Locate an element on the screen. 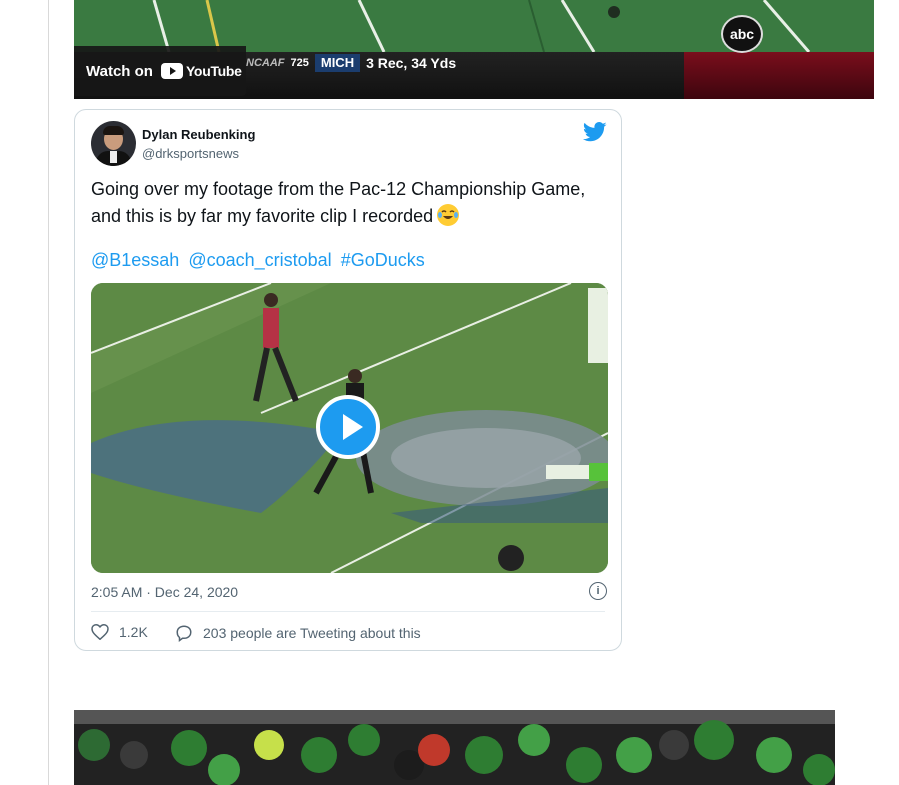  hashtag-goducks: #GoDucks is located at coordinates (383, 260).